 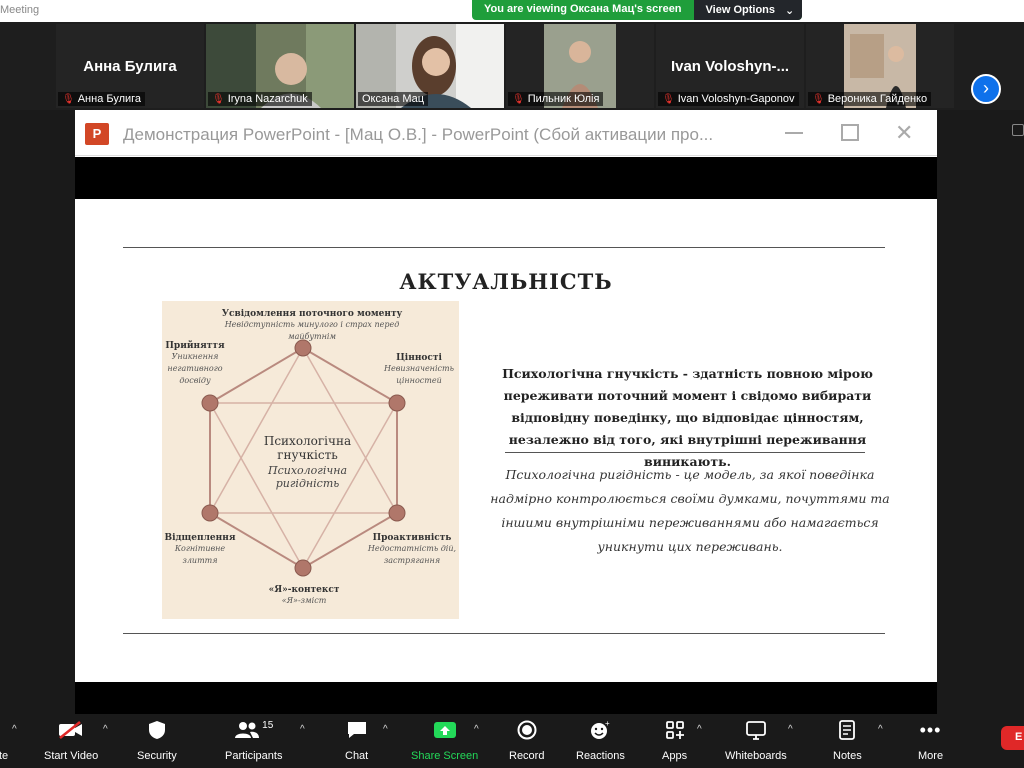 What do you see at coordinates (445, 730) in the screenshot?
I see `share-screen-icon` at bounding box center [445, 730].